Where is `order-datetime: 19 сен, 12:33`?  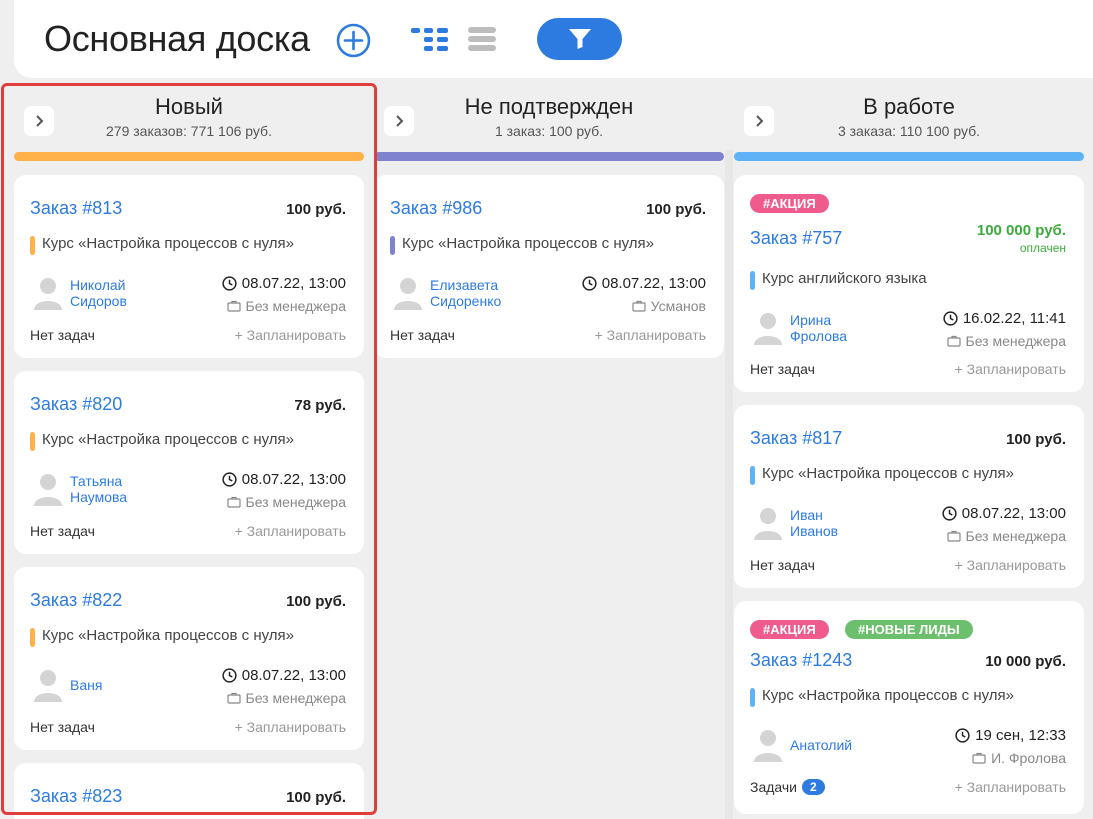 order-datetime: 19 сен, 12:33 is located at coordinates (1010, 735).